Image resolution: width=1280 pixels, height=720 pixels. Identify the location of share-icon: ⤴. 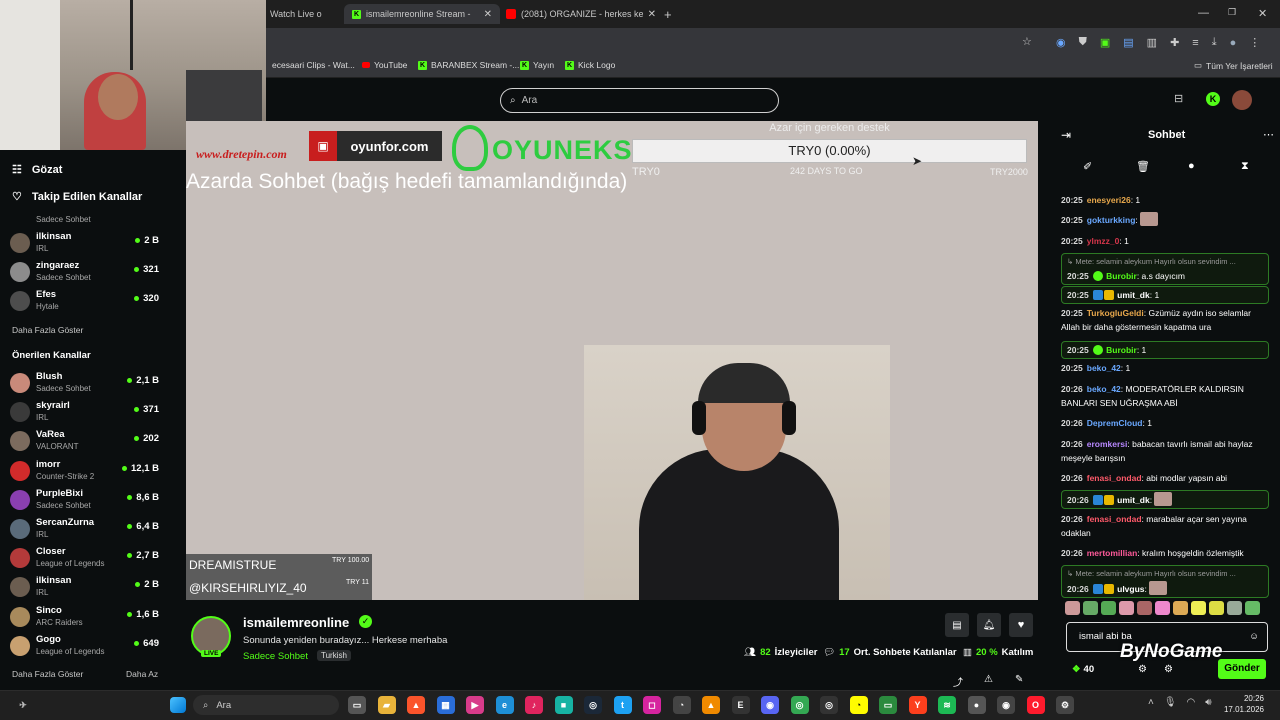
(958, 681).